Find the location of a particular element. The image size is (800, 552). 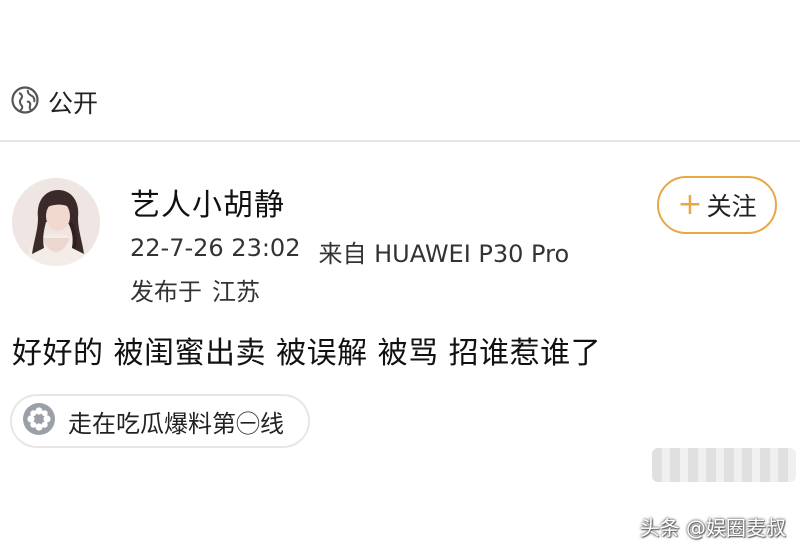

post-location: 发布于 江苏 is located at coordinates (195, 289).